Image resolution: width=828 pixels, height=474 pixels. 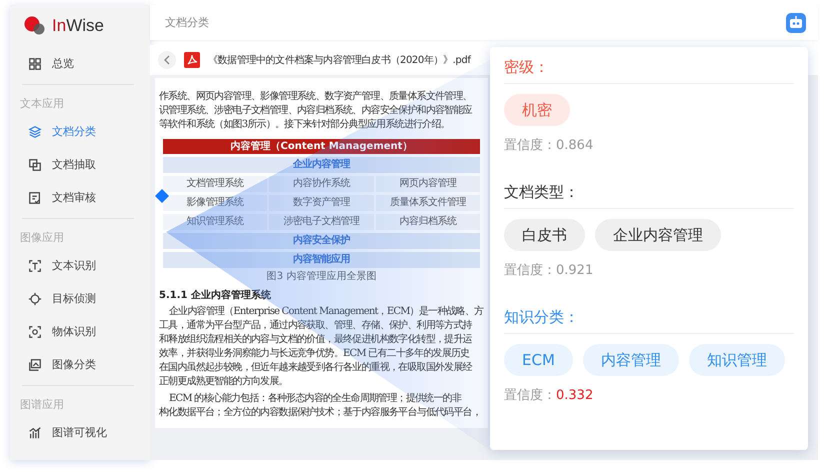 I want to click on target-icon, so click(x=35, y=299).